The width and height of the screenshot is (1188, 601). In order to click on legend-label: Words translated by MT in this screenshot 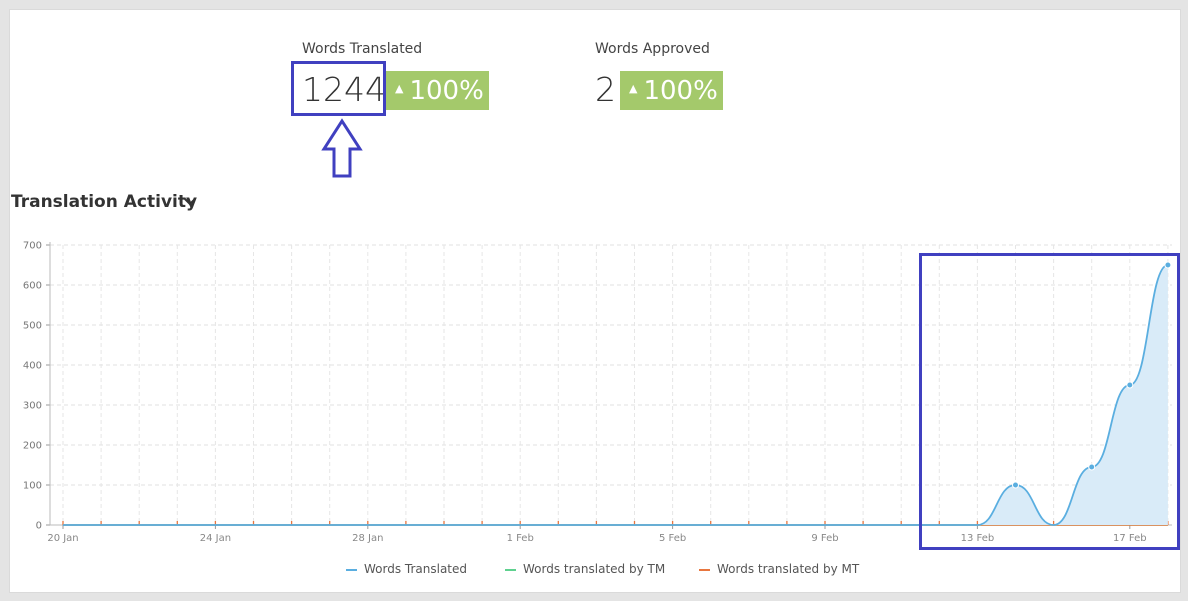, I will do `click(788, 569)`.